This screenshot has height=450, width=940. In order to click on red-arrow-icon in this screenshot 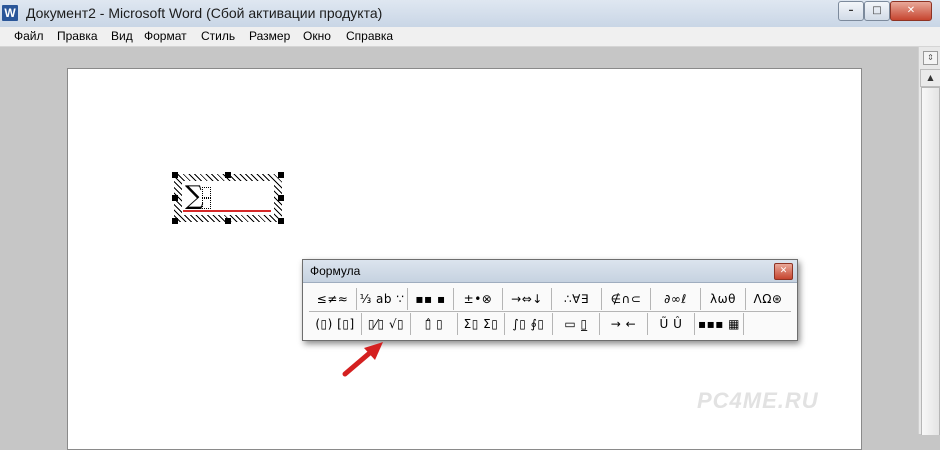, I will do `click(362, 359)`.